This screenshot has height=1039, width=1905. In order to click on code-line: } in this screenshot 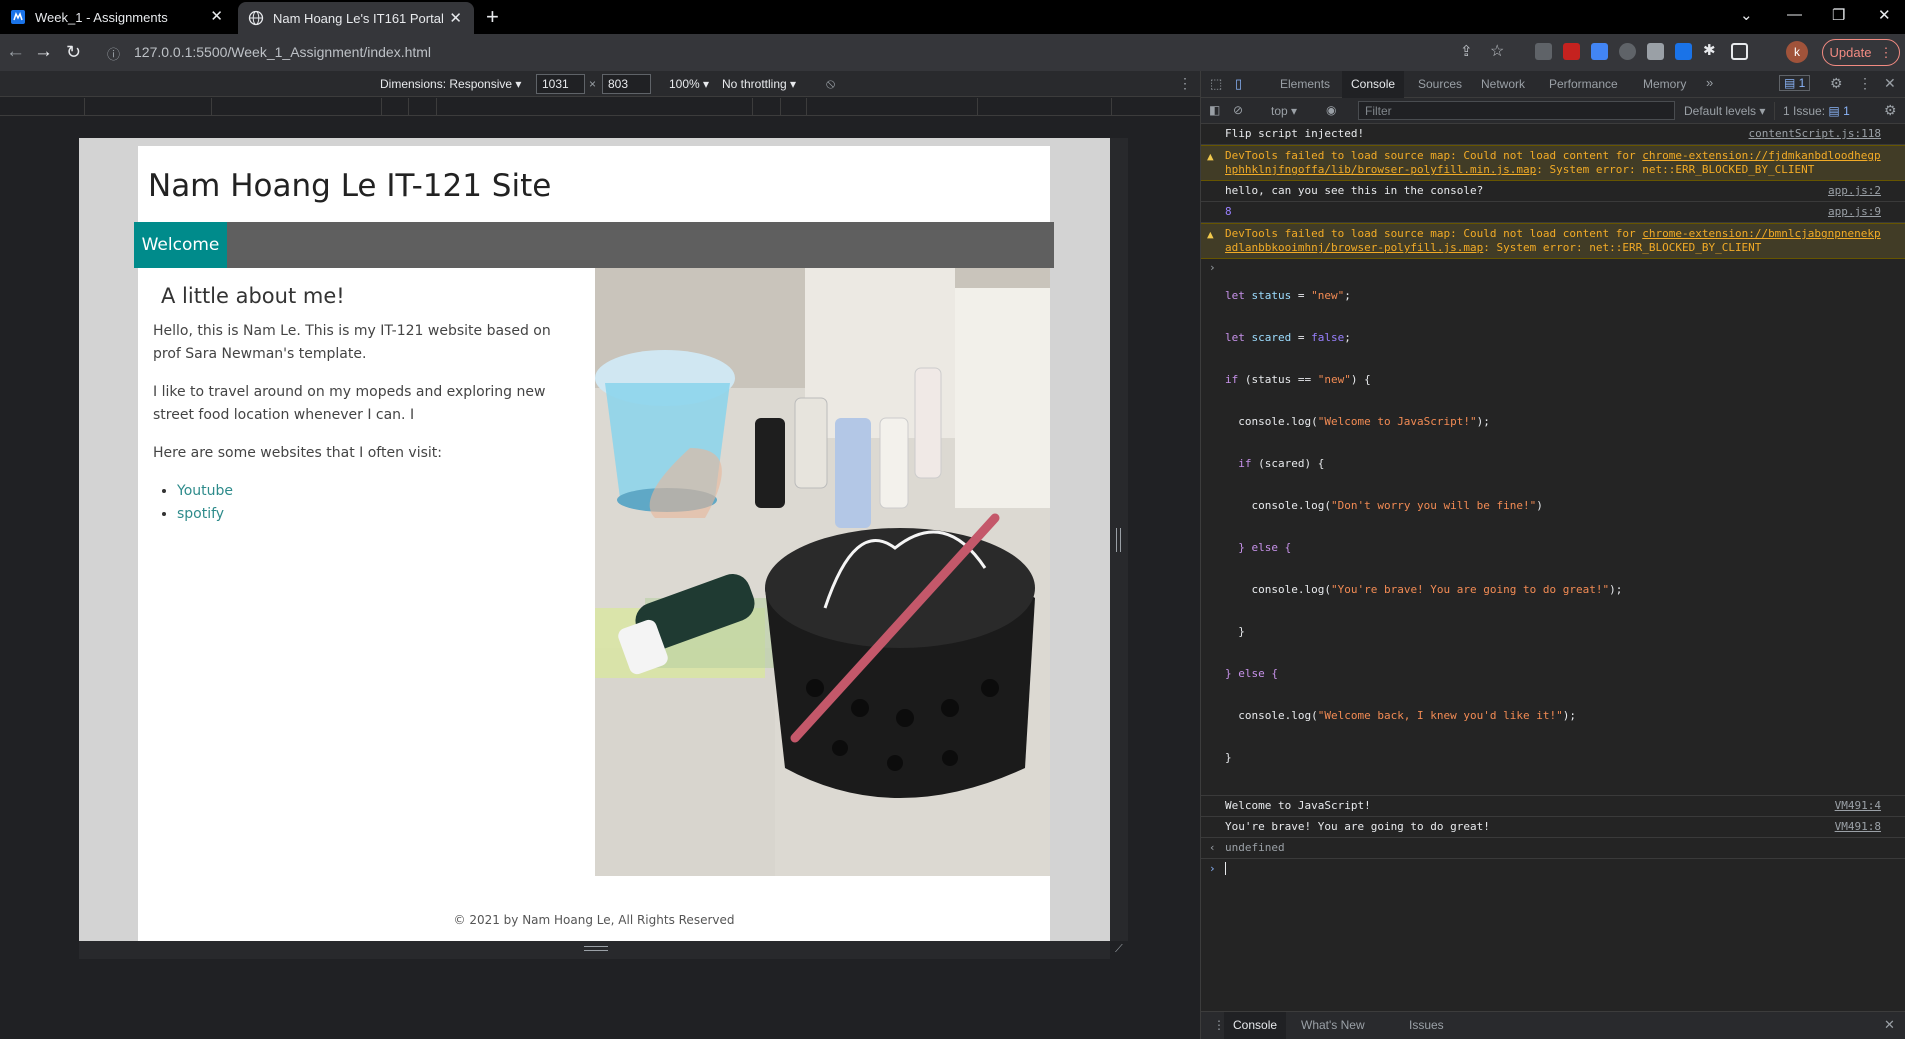, I will do `click(1228, 757)`.